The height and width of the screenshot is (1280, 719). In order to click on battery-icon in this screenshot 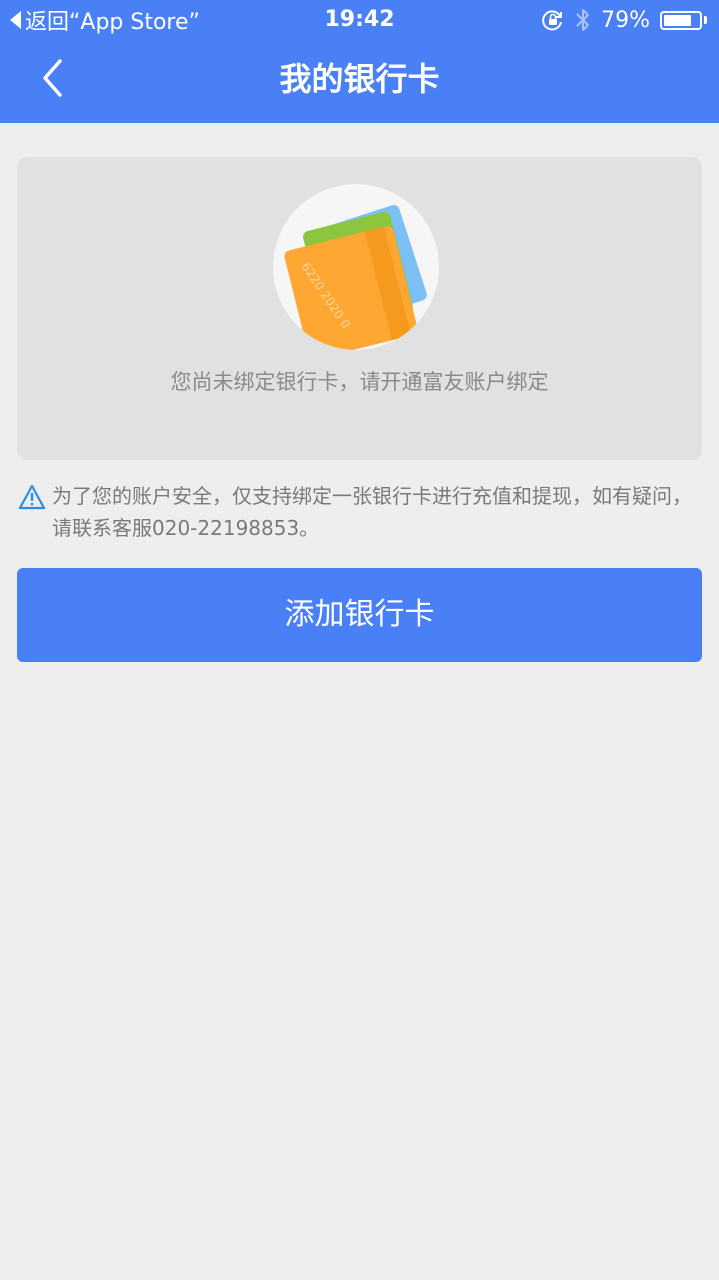, I will do `click(681, 20)`.